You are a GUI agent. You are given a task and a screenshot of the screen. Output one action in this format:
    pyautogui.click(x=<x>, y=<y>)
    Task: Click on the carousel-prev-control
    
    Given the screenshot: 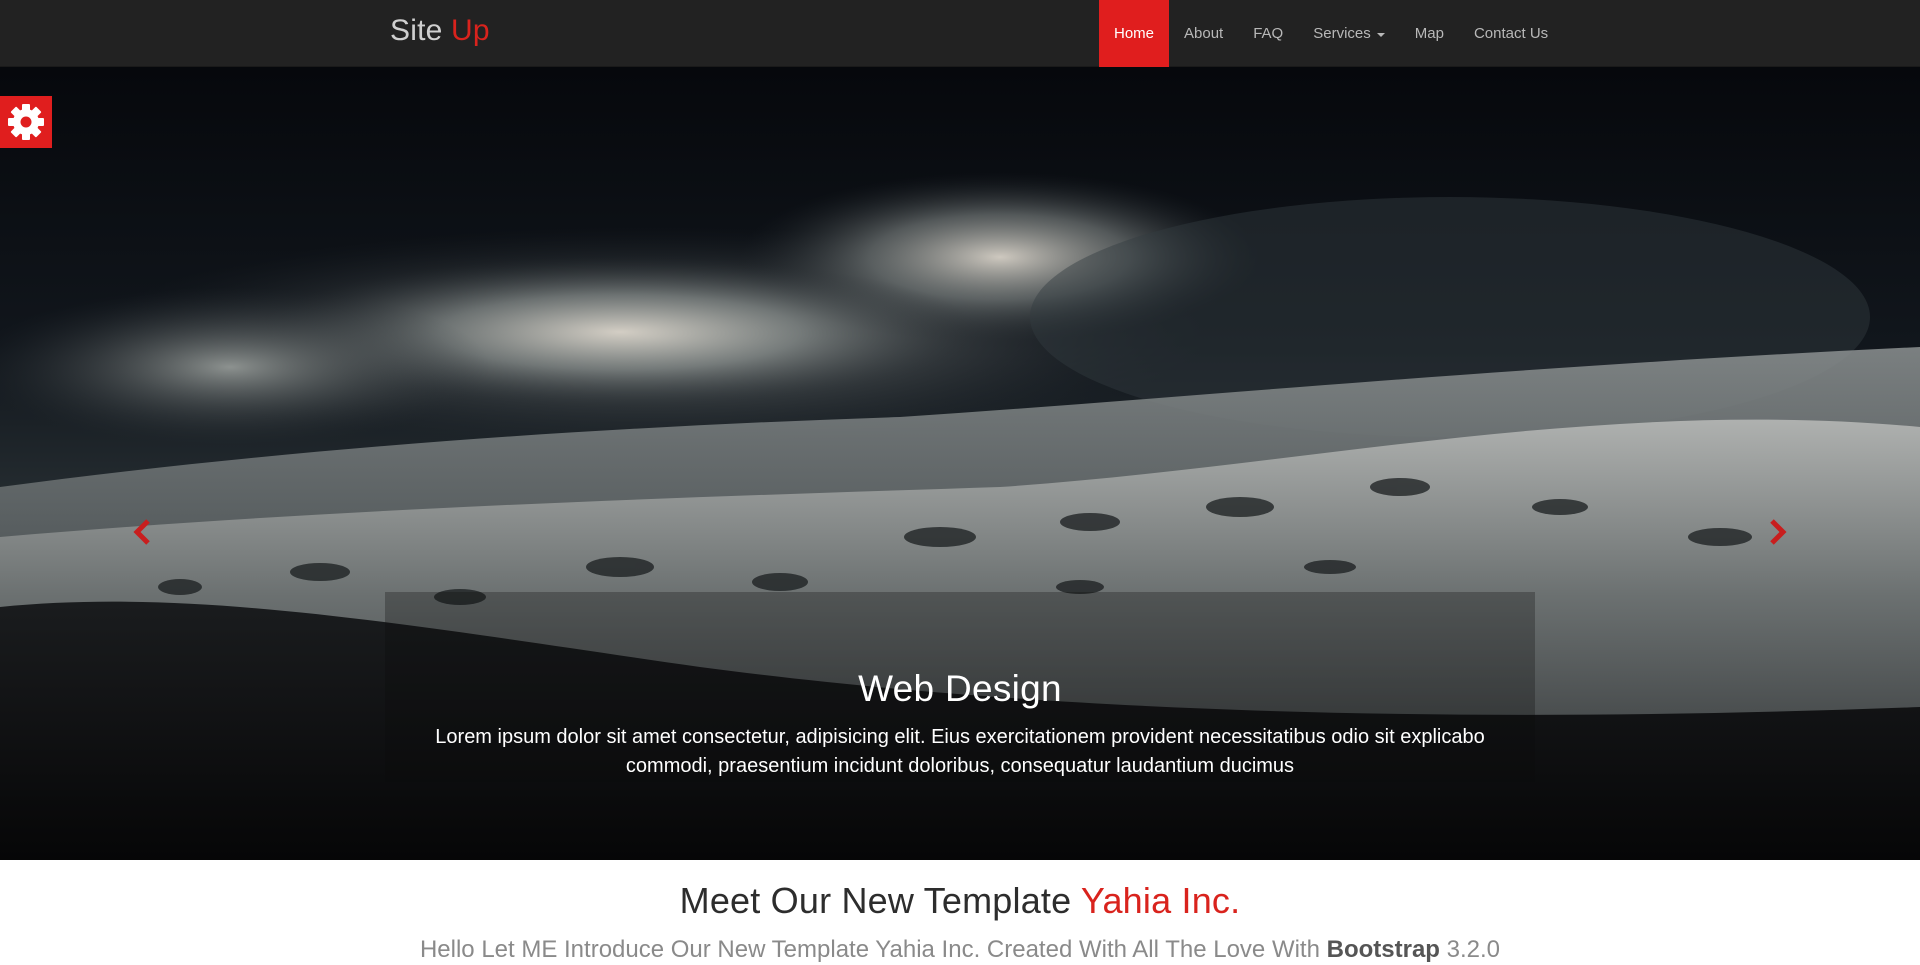 What is the action you would take?
    pyautogui.click(x=142, y=532)
    